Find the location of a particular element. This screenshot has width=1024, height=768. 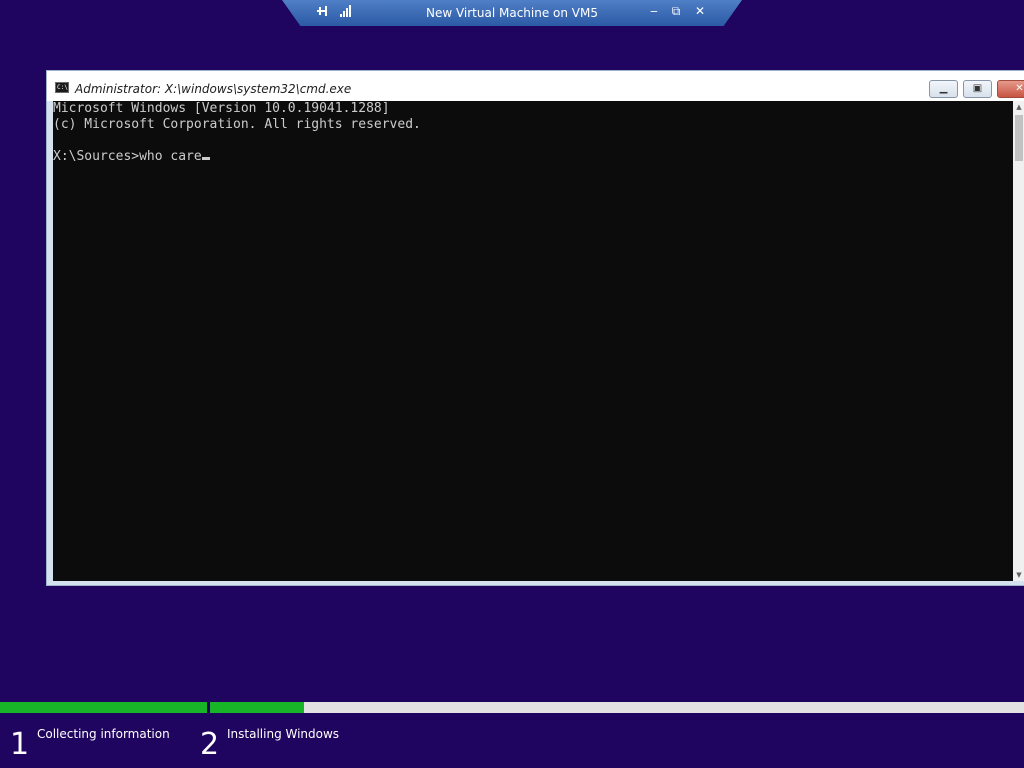

console-command-text: X:\Sources>who care is located at coordinates (127, 156).